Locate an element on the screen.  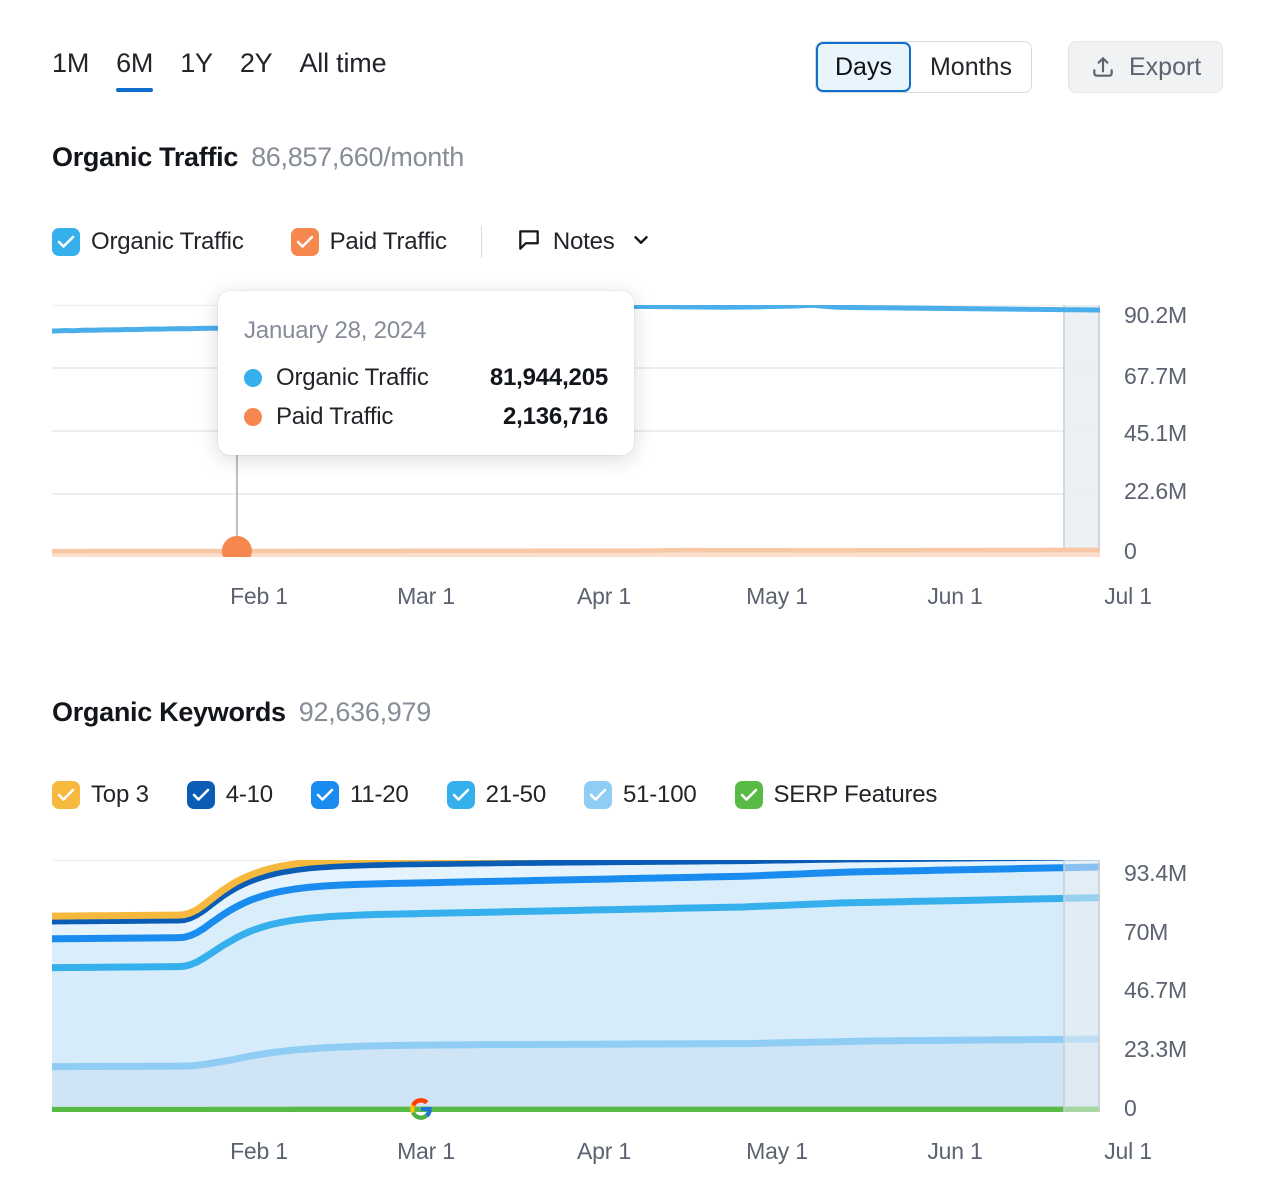
google-g-icon is located at coordinates (421, 1109).